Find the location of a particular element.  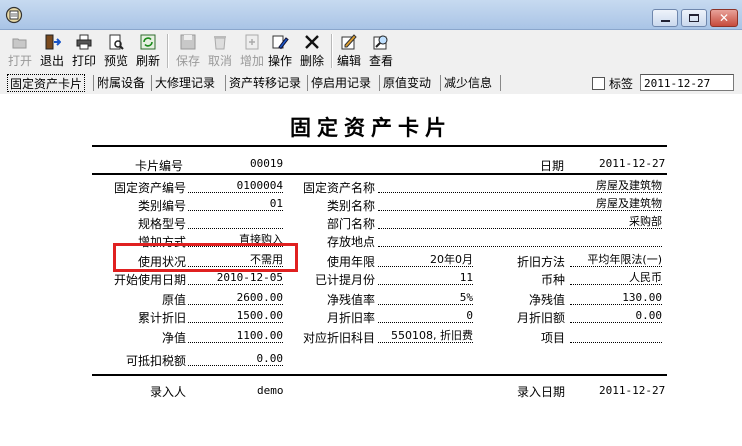

accum-label: 累计折旧 is located at coordinates (162, 318).